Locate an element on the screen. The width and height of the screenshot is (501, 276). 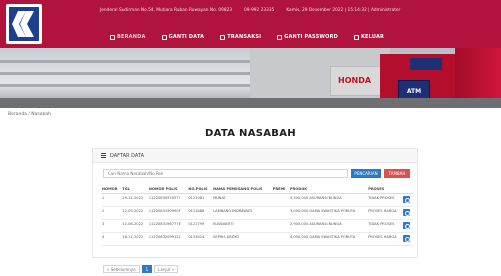
home-icon is located at coordinates (112, 37).